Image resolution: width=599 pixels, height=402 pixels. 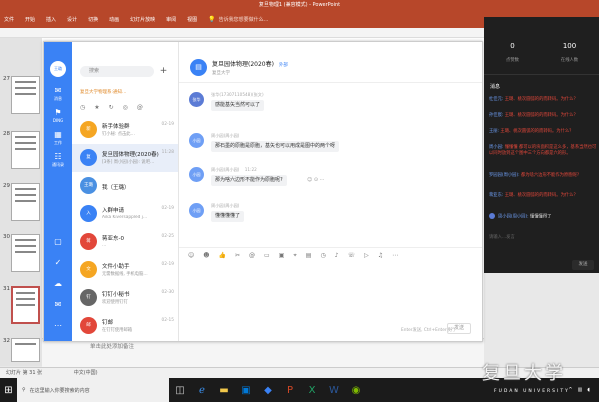 I want to click on thumbs-up-icon: 👍, so click(x=222, y=255).